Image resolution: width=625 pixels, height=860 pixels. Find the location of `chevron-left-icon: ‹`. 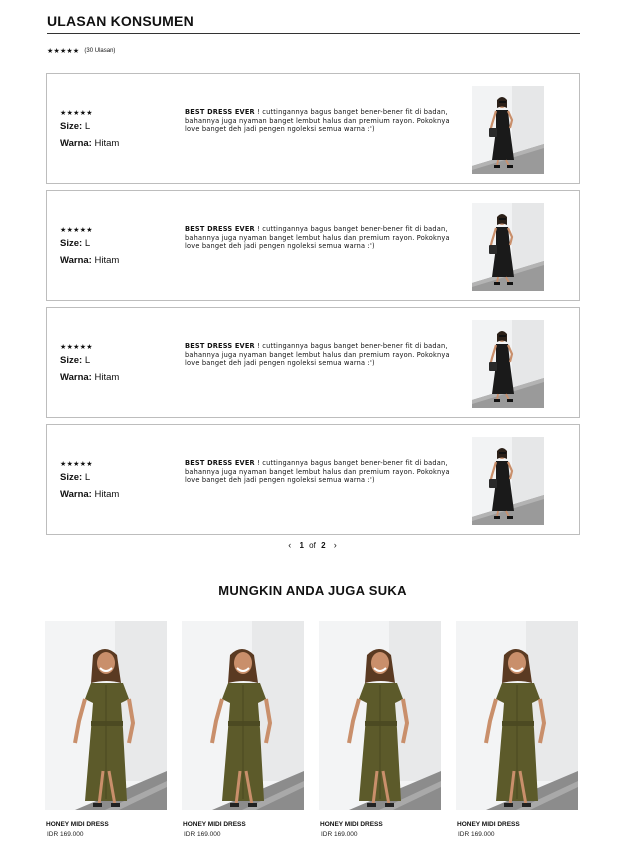

chevron-left-icon: ‹ is located at coordinates (289, 545).